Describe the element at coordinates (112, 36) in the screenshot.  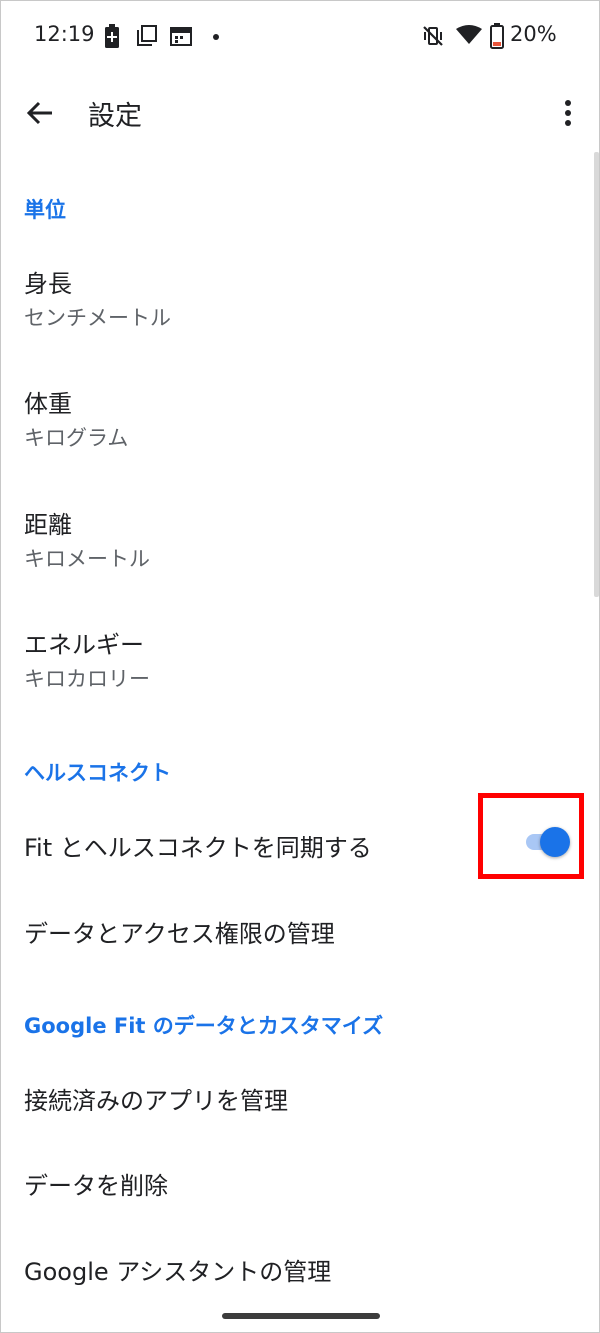
I see `battery-saver-icon` at that location.